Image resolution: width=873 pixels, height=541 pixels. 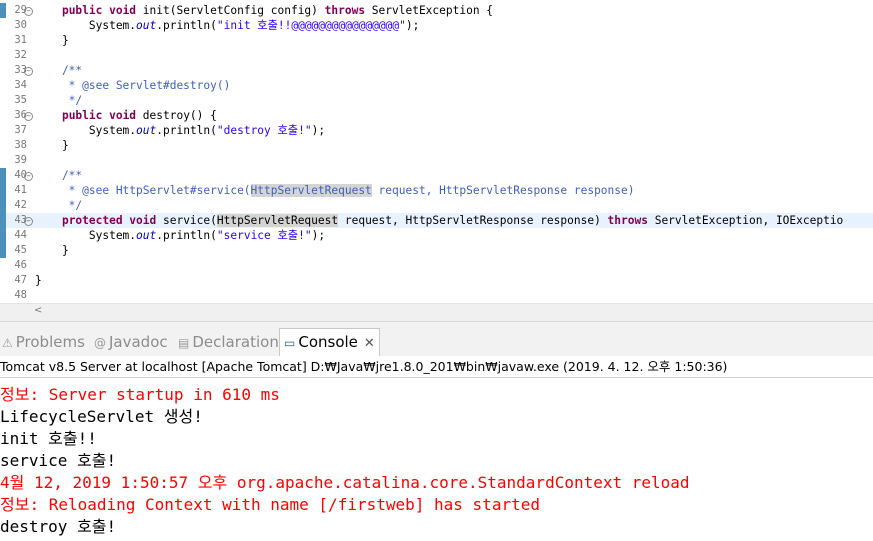 What do you see at coordinates (436, 160) in the screenshot?
I see `code-line: 39` at bounding box center [436, 160].